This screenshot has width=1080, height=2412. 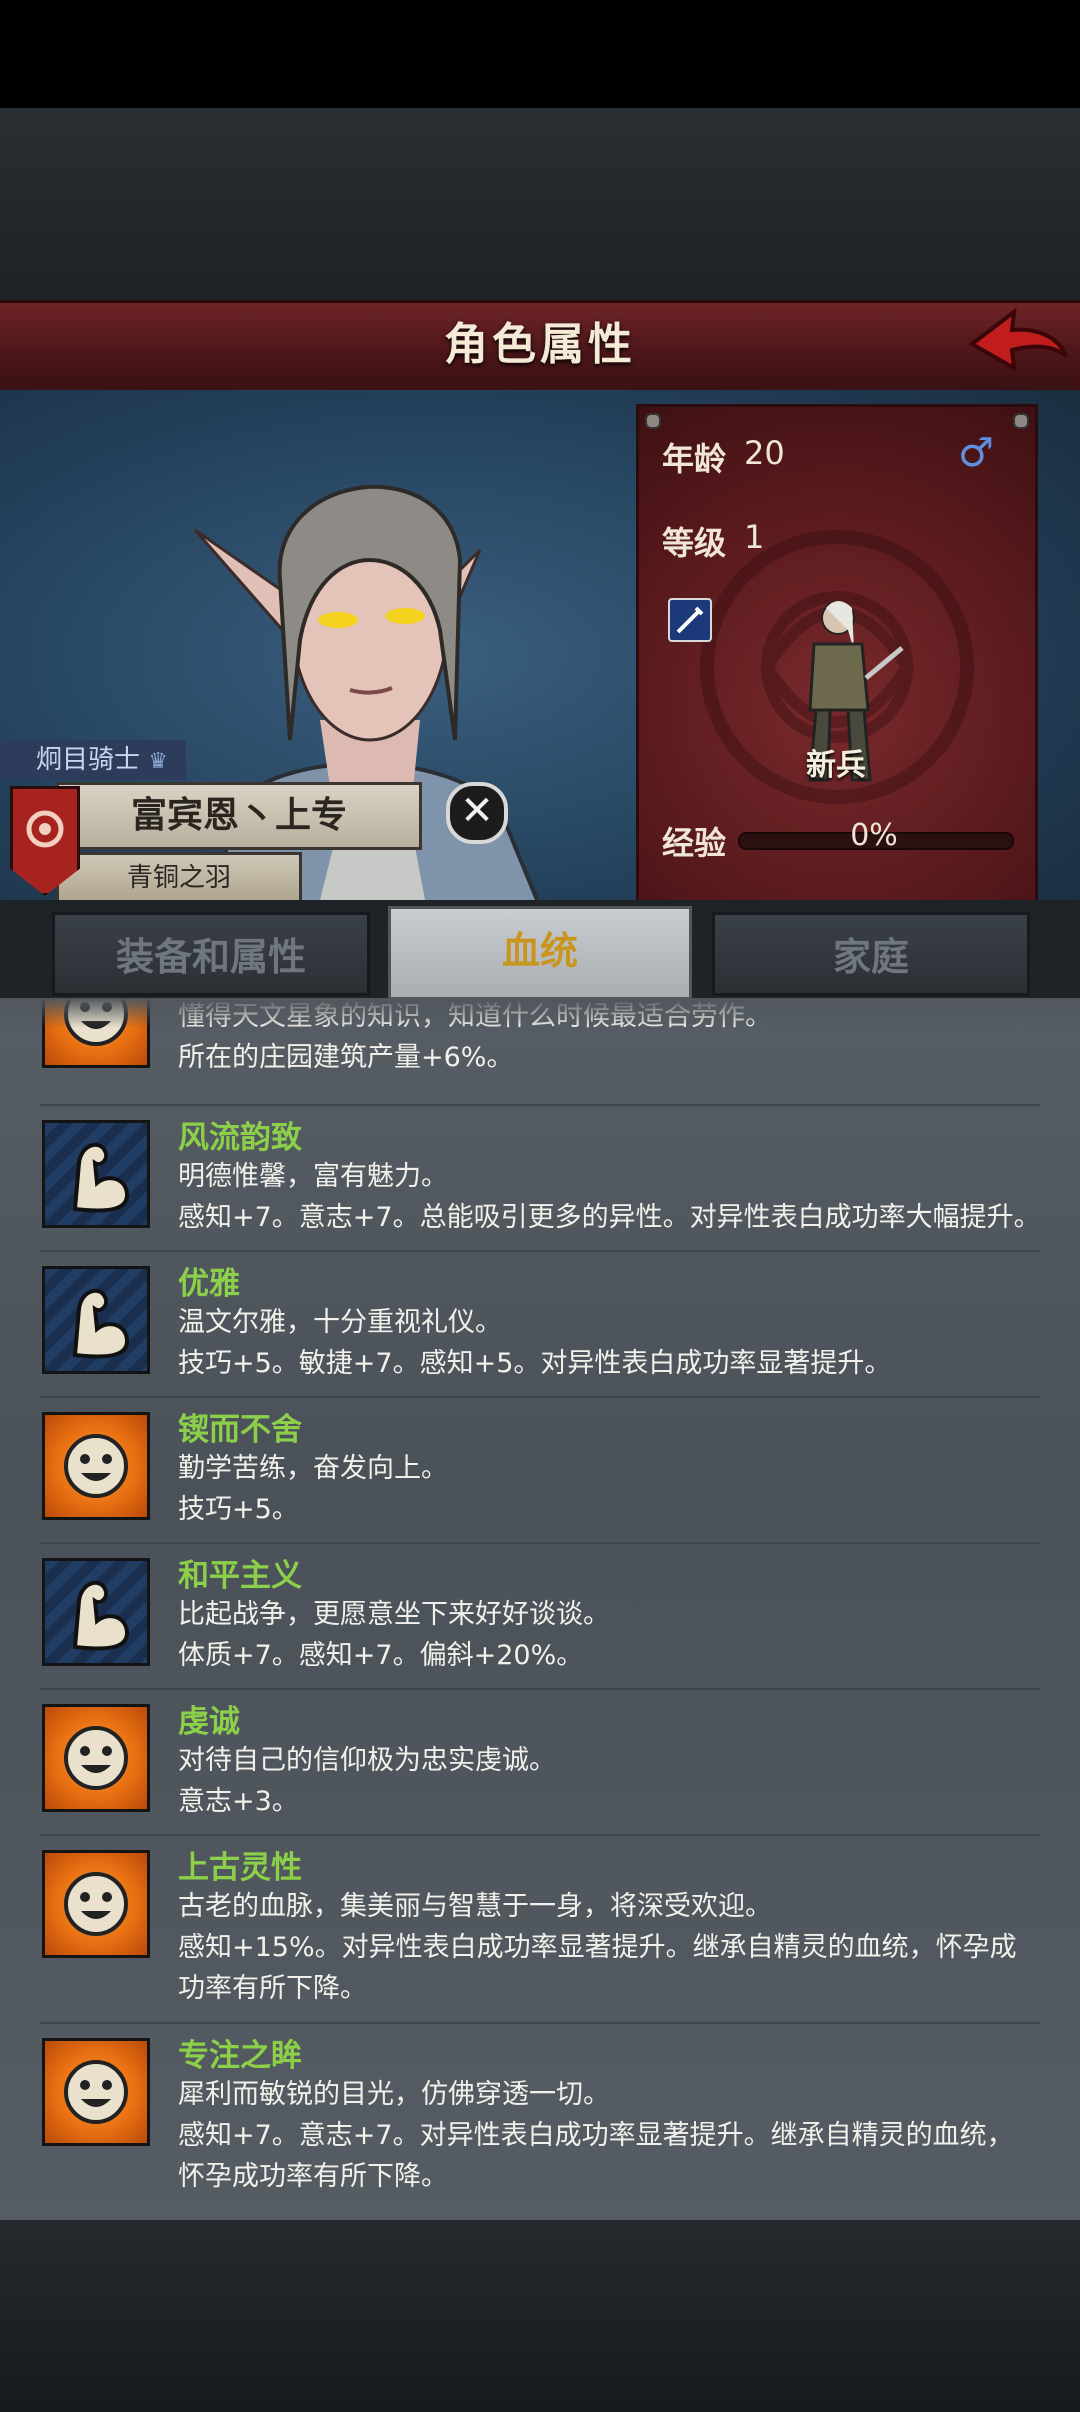 I want to click on trait-name: 优雅, so click(x=209, y=1284).